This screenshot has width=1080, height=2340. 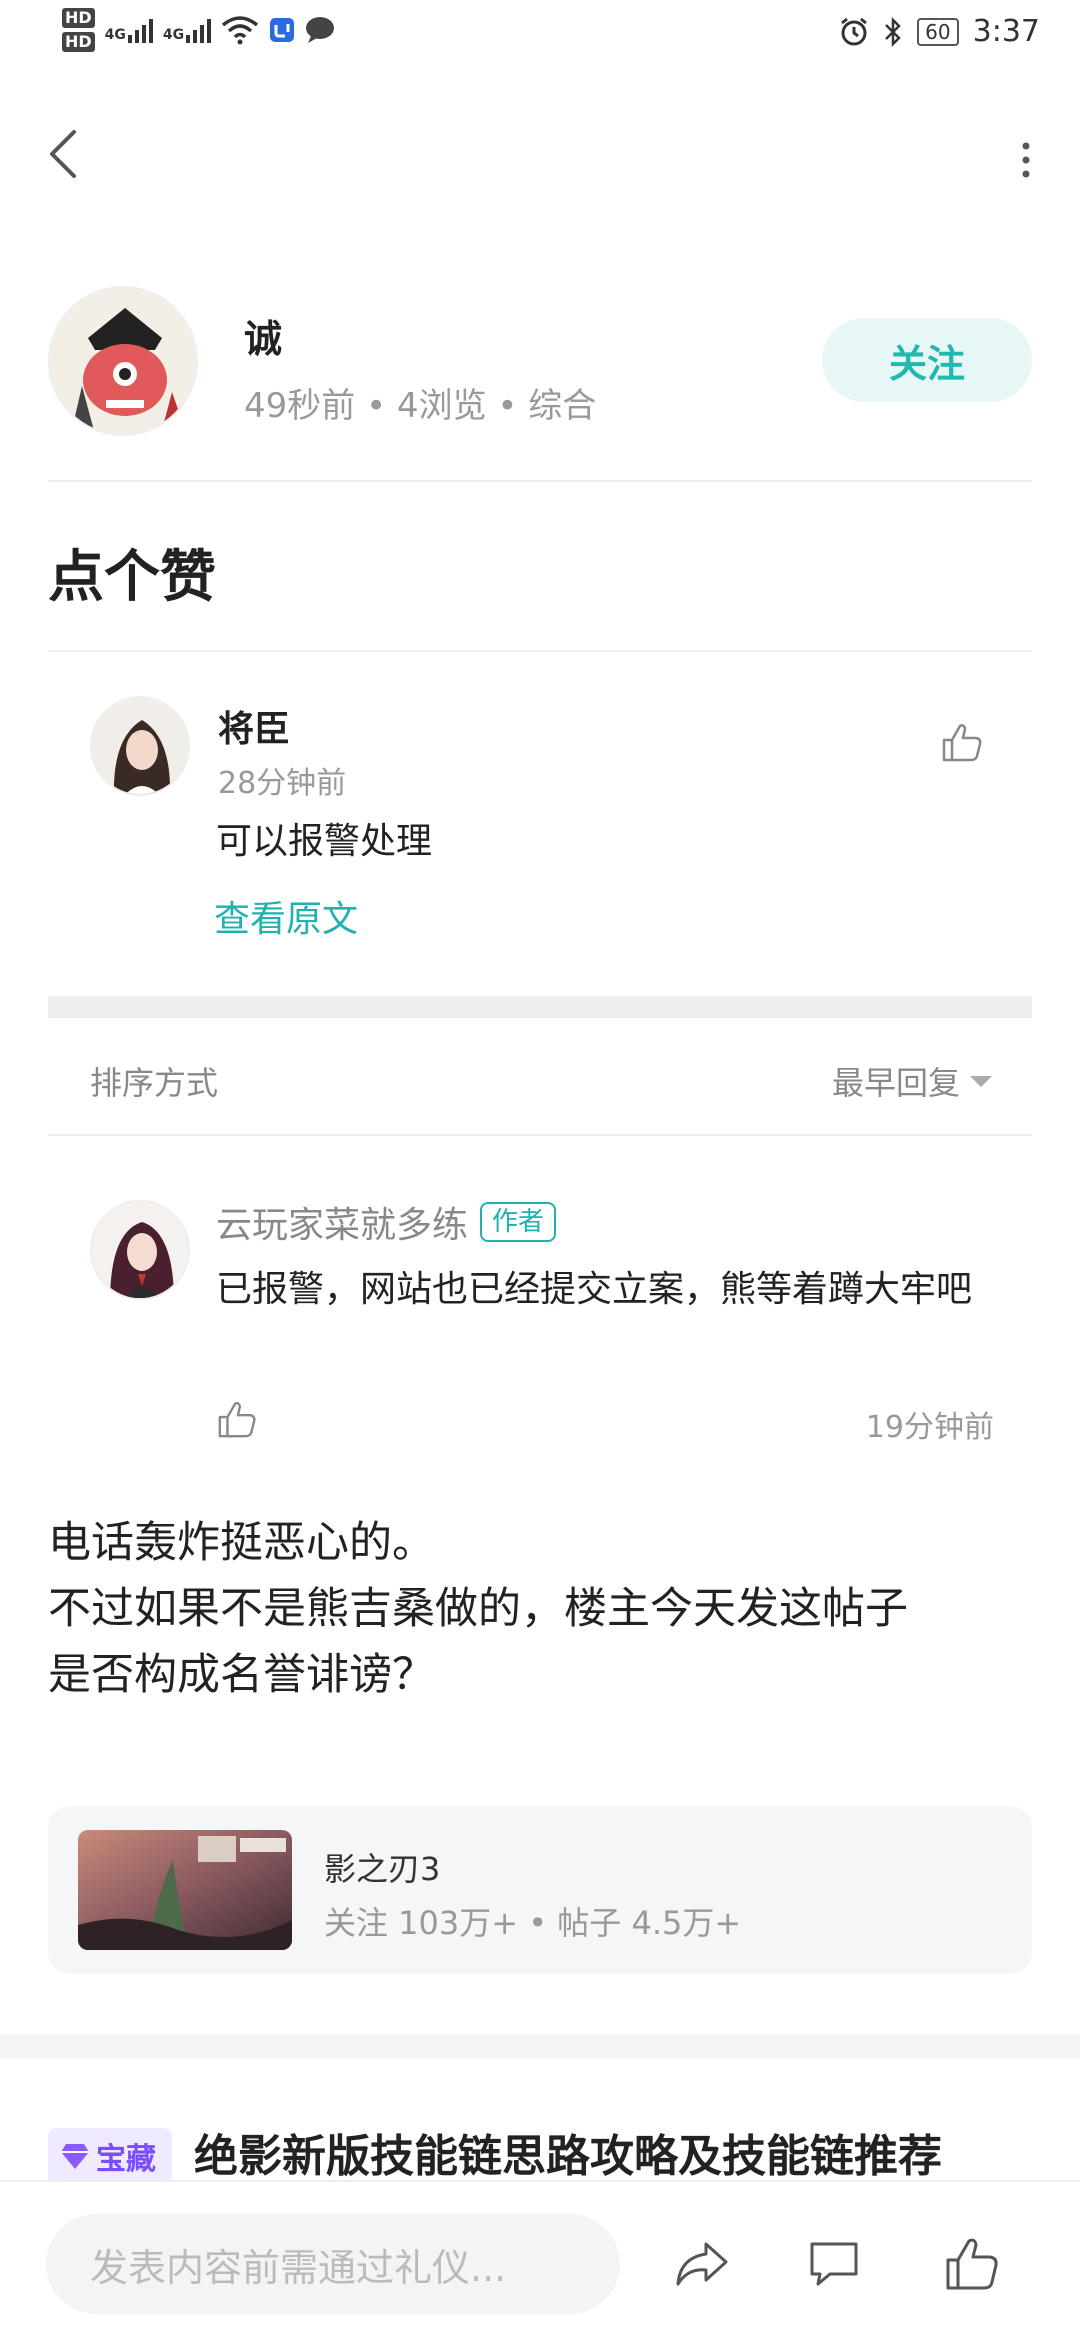 I want to click on sort-dropdown: 最早回复, so click(x=912, y=1081).